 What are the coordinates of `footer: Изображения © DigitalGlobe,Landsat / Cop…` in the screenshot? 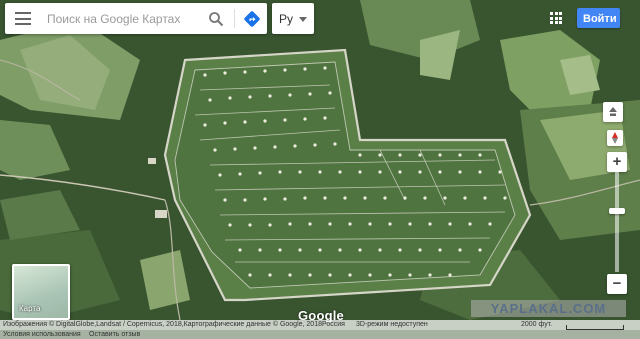 It's located at (320, 329).